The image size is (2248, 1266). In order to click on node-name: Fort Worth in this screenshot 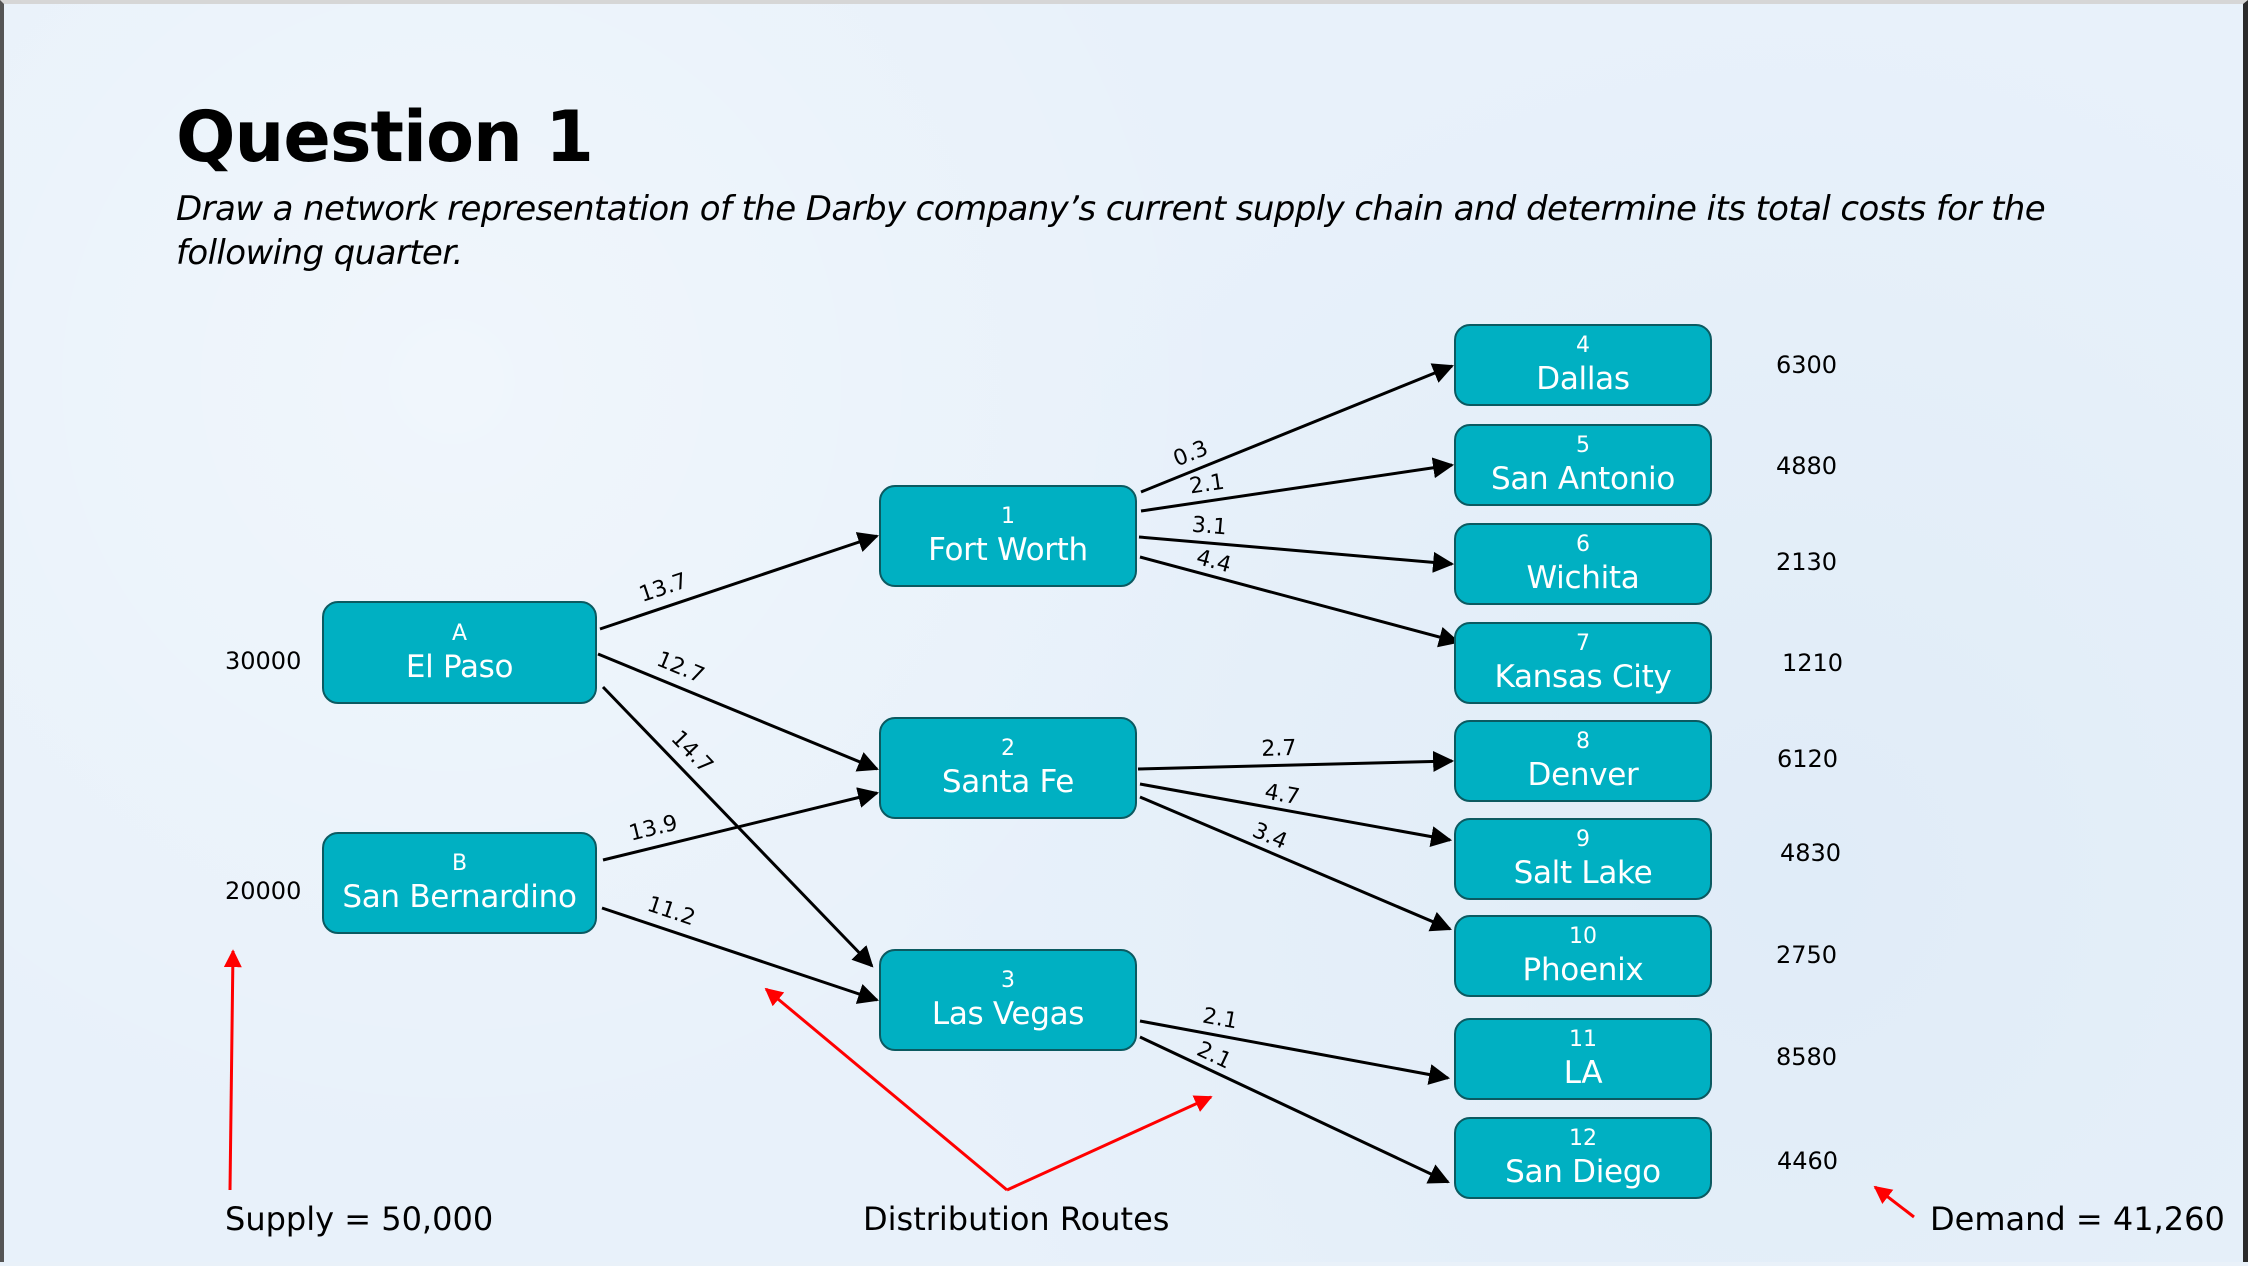, I will do `click(1008, 550)`.